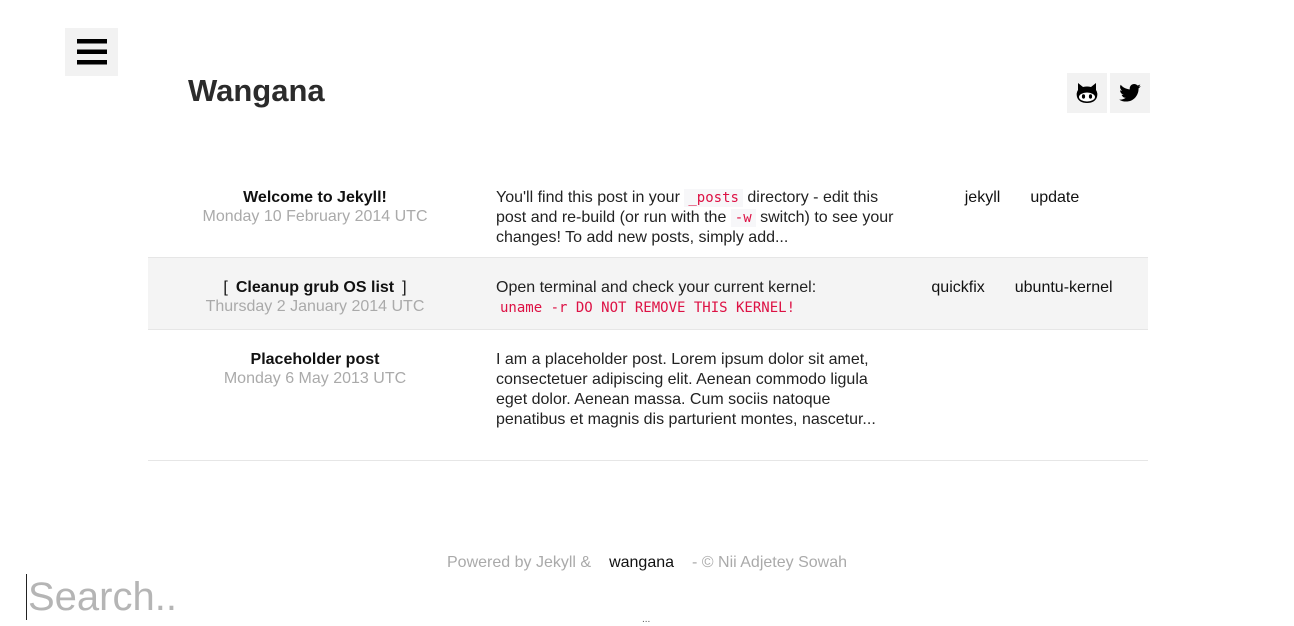  Describe the element at coordinates (1022, 405) in the screenshot. I see `post-tags` at that location.